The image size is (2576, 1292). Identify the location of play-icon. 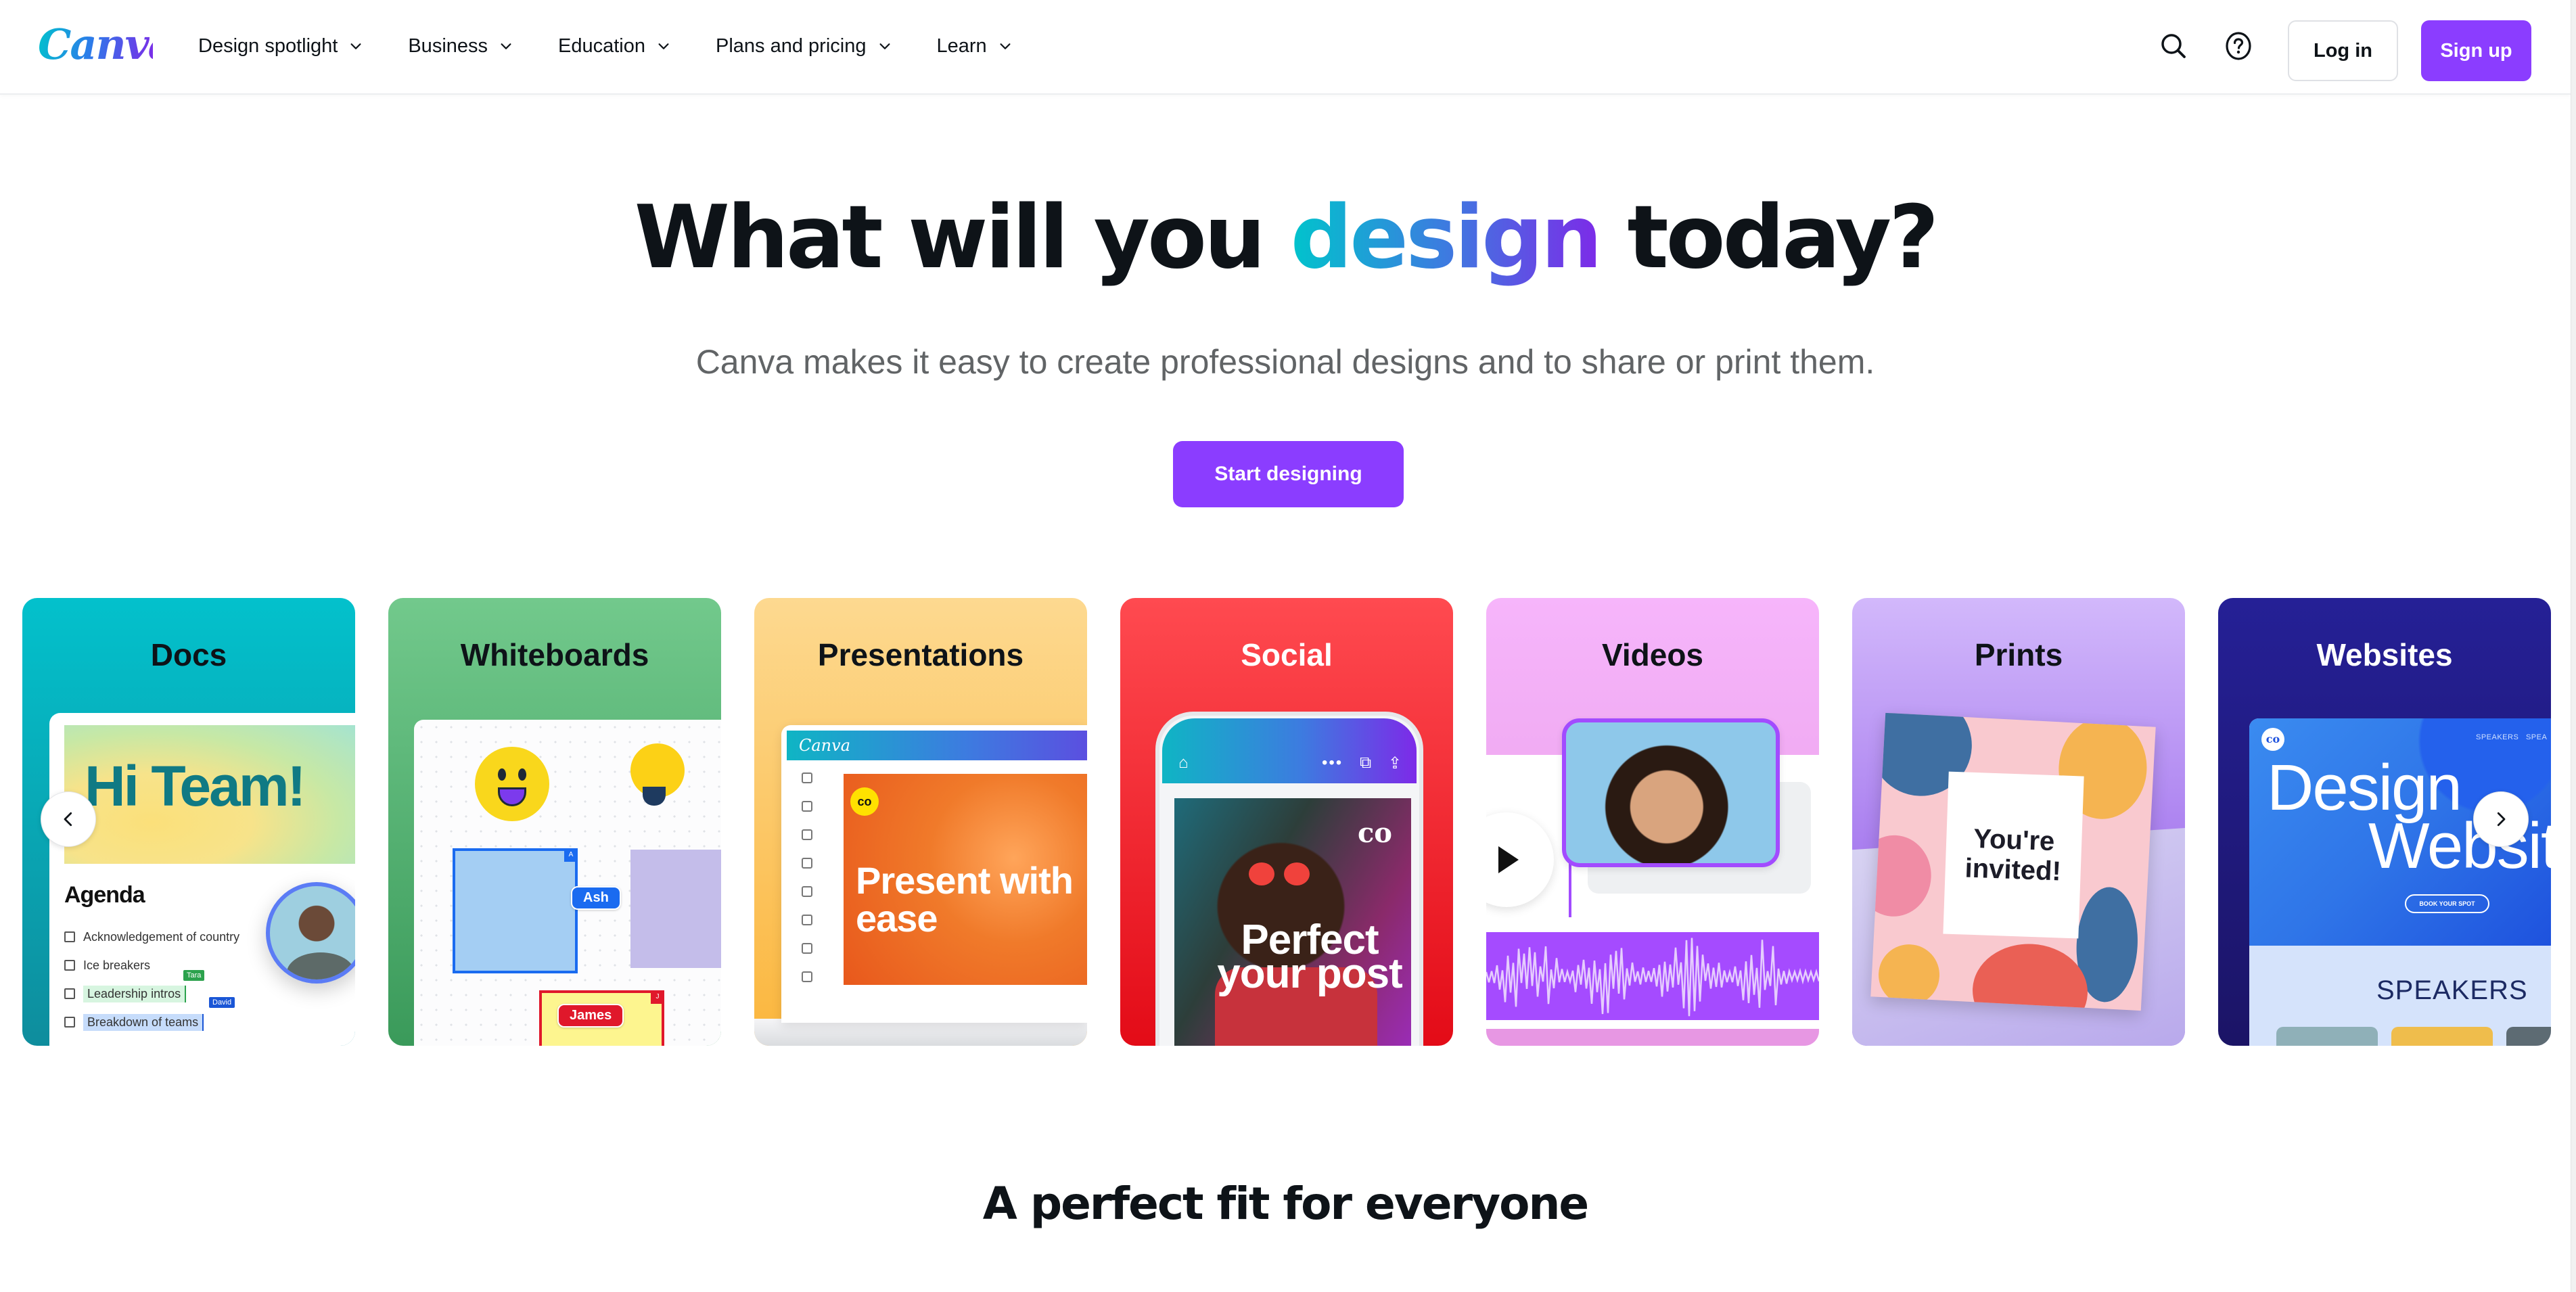
(1520, 859).